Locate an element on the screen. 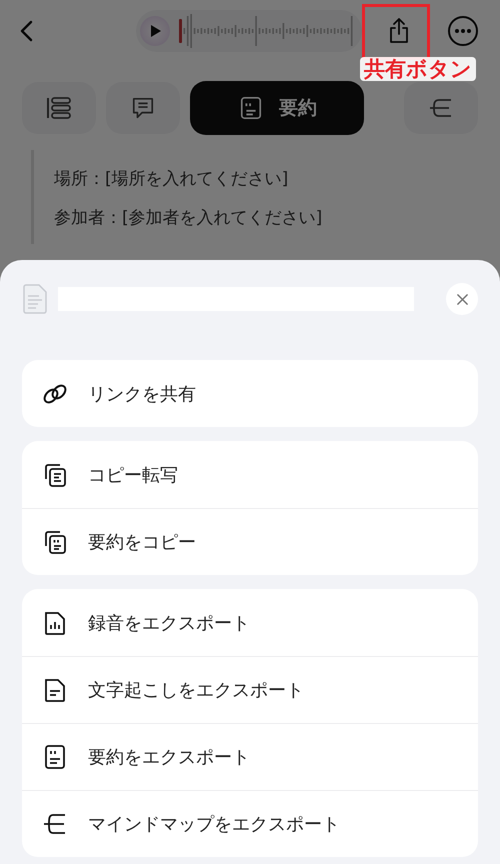 The width and height of the screenshot is (500, 864). menu-item-label: 録音をエクスポート is located at coordinates (169, 623).